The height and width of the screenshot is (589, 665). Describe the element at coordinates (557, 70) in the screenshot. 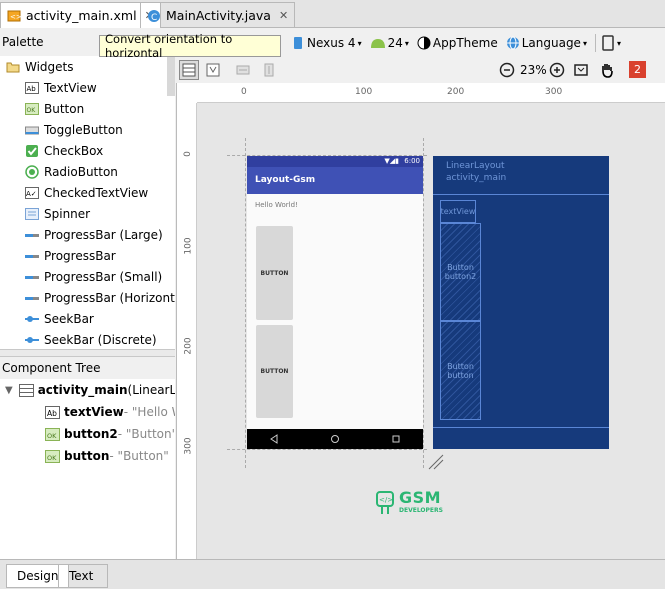

I see `zoom-in-button` at that location.